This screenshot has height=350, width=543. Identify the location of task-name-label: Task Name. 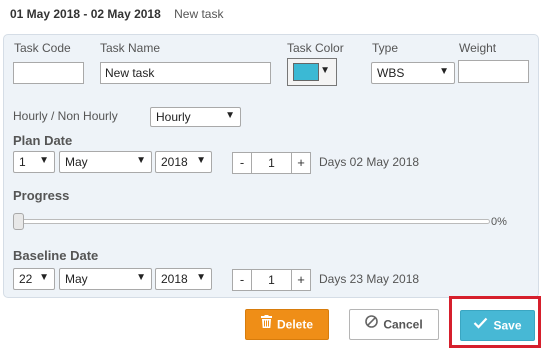
(130, 48).